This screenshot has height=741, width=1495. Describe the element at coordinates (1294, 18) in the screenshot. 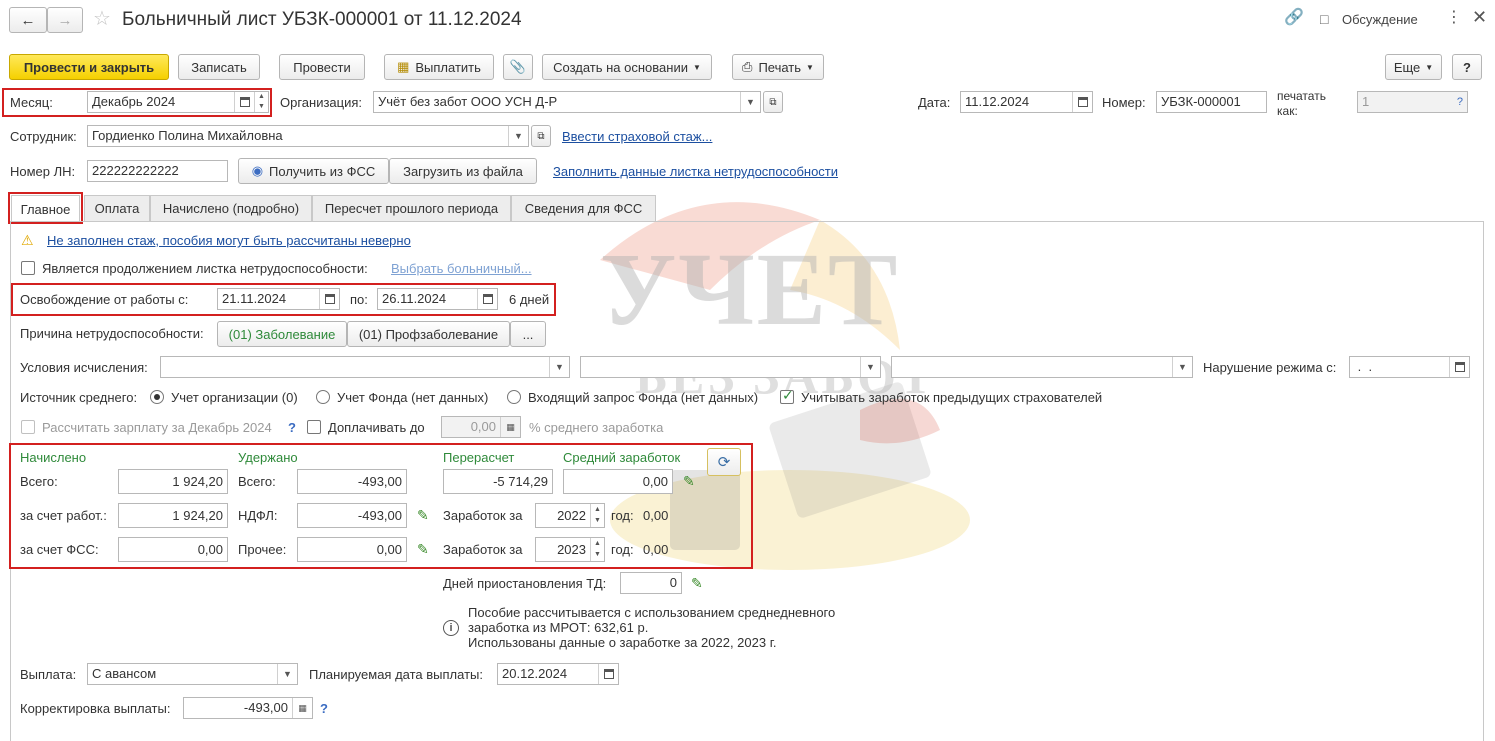

I see `link-icon: 🔗` at that location.